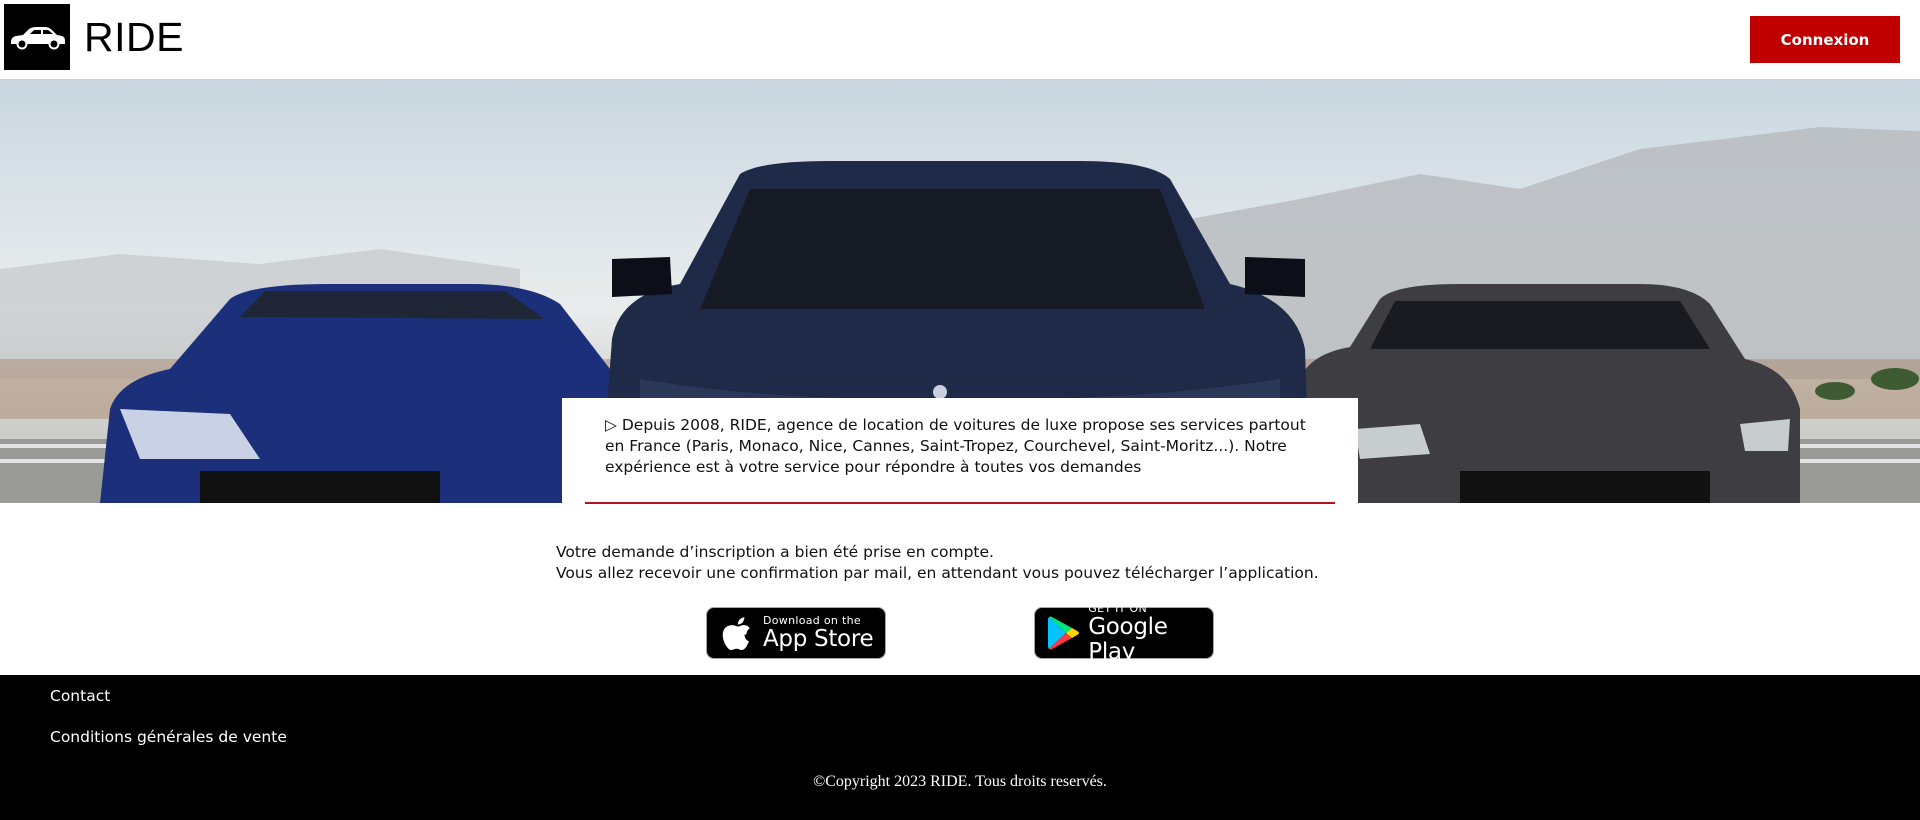 The height and width of the screenshot is (820, 1920). What do you see at coordinates (1063, 633) in the screenshot?
I see `google-play-icon` at bounding box center [1063, 633].